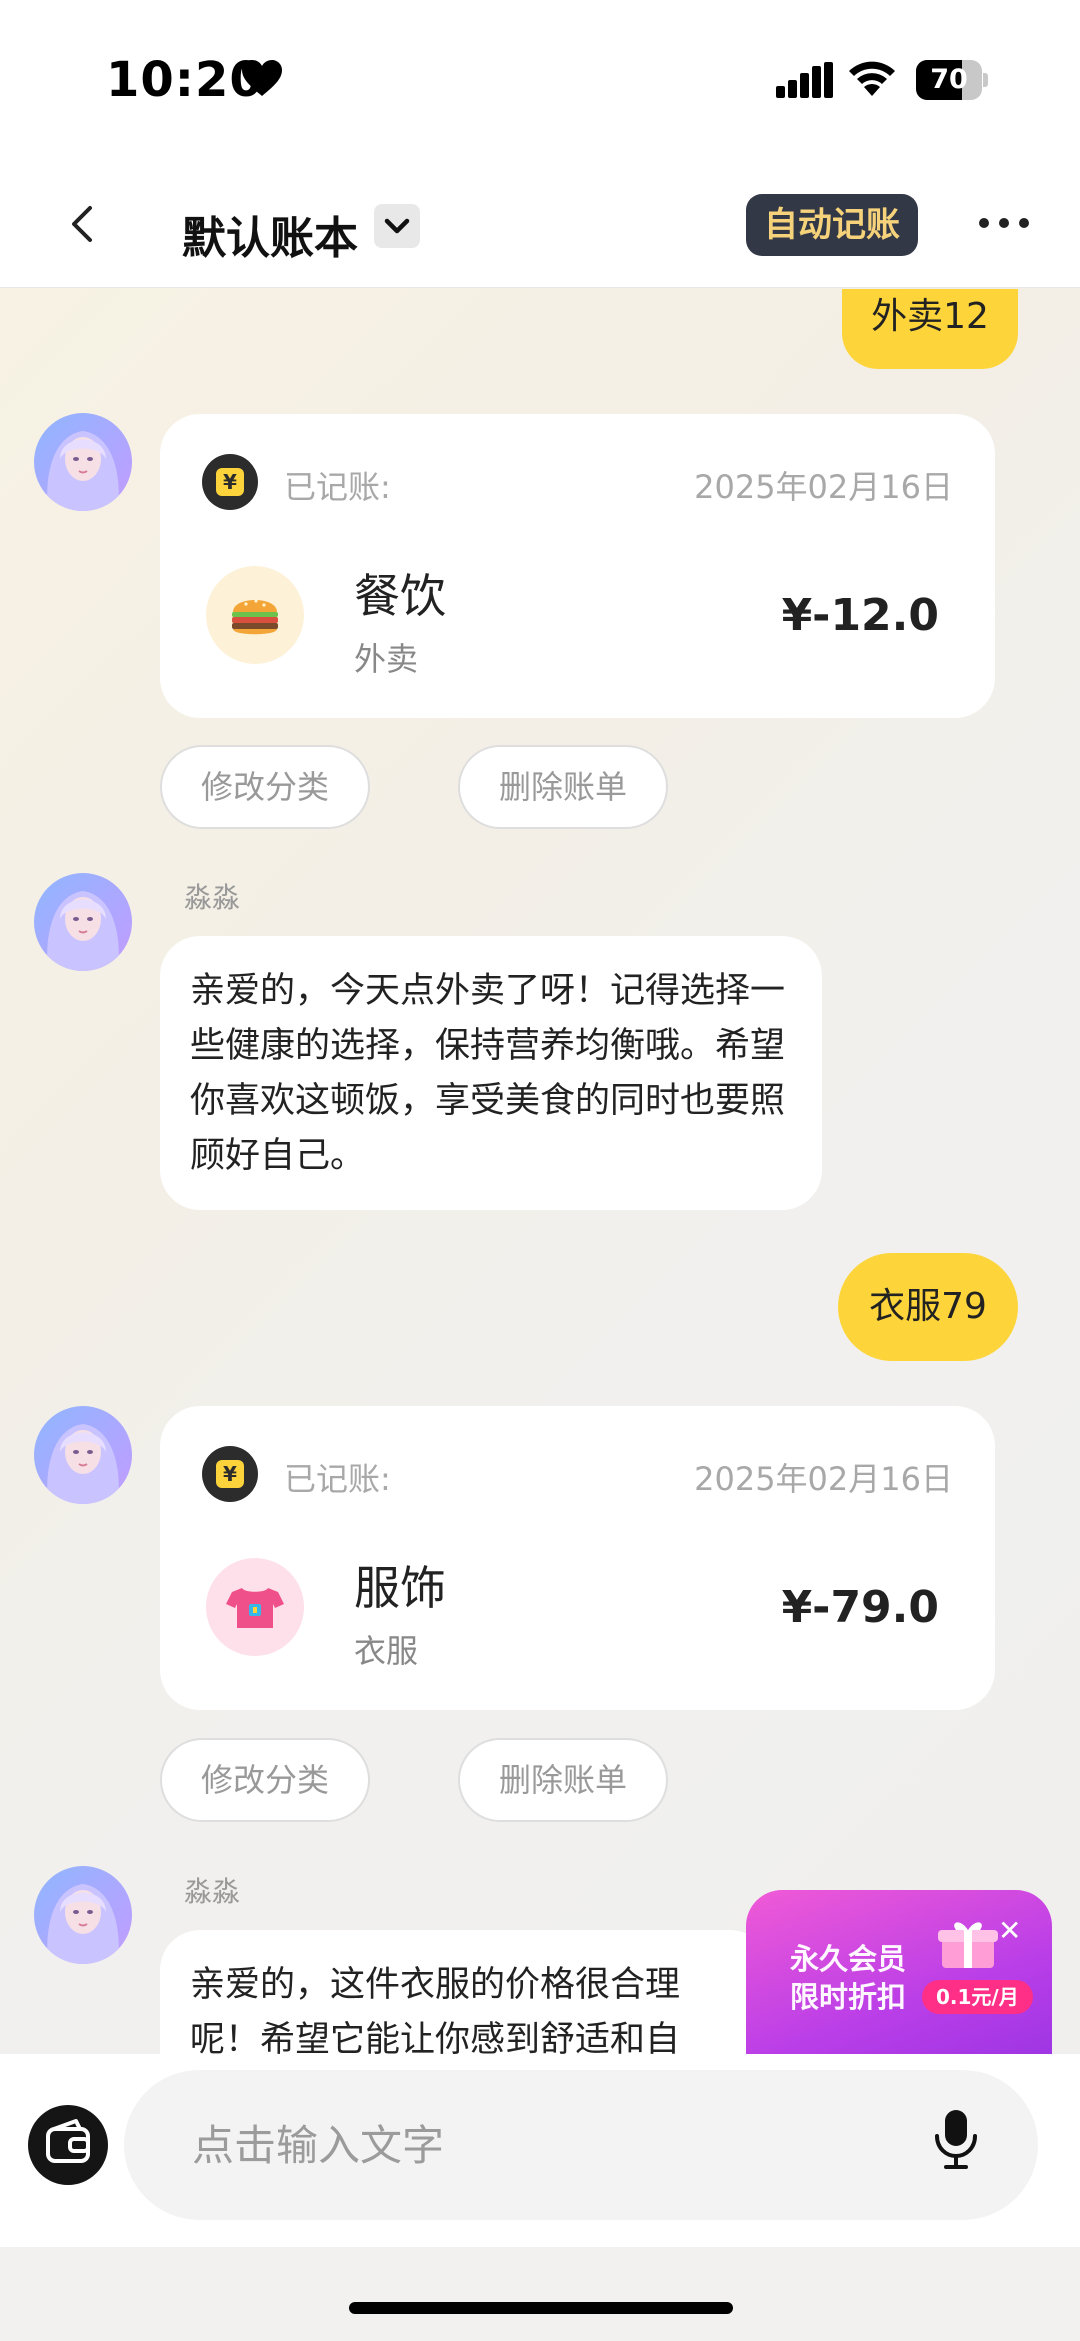 The image size is (1080, 2341). Describe the element at coordinates (1004, 223) in the screenshot. I see `more-icon` at that location.